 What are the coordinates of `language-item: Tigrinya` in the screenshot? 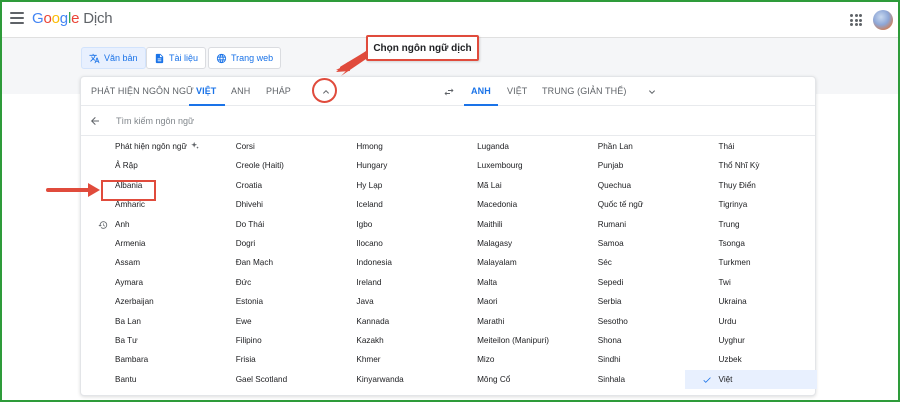 It's located at (751, 204).